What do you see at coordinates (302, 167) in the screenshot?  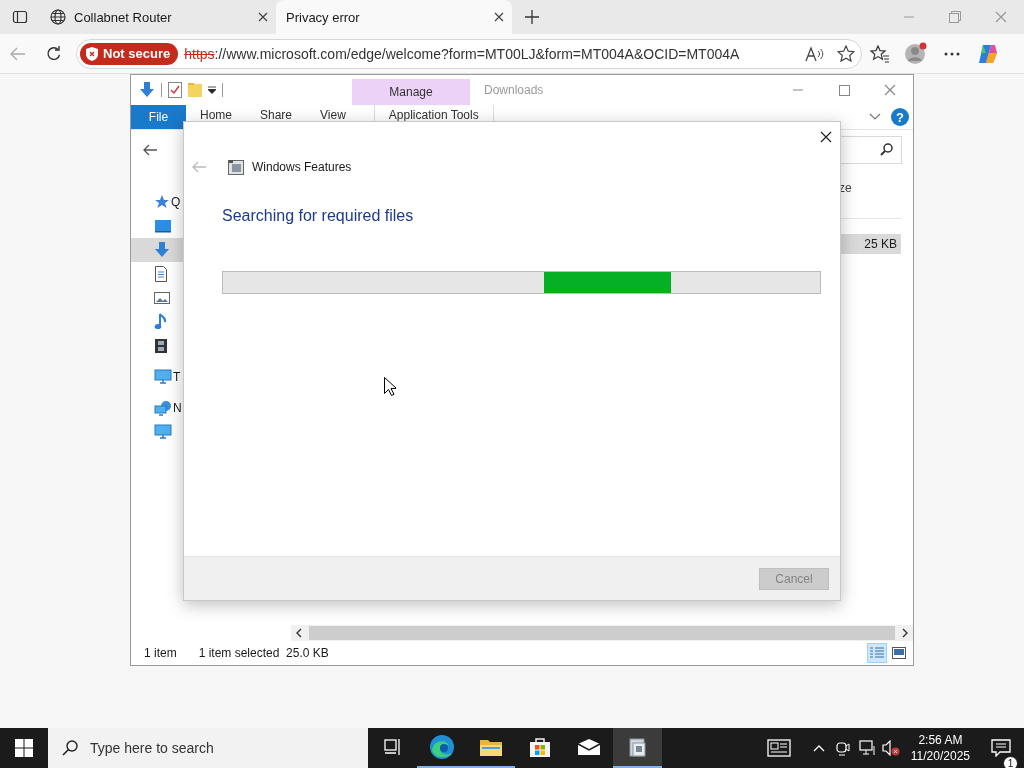 I see `dialog-title: Windows Features` at bounding box center [302, 167].